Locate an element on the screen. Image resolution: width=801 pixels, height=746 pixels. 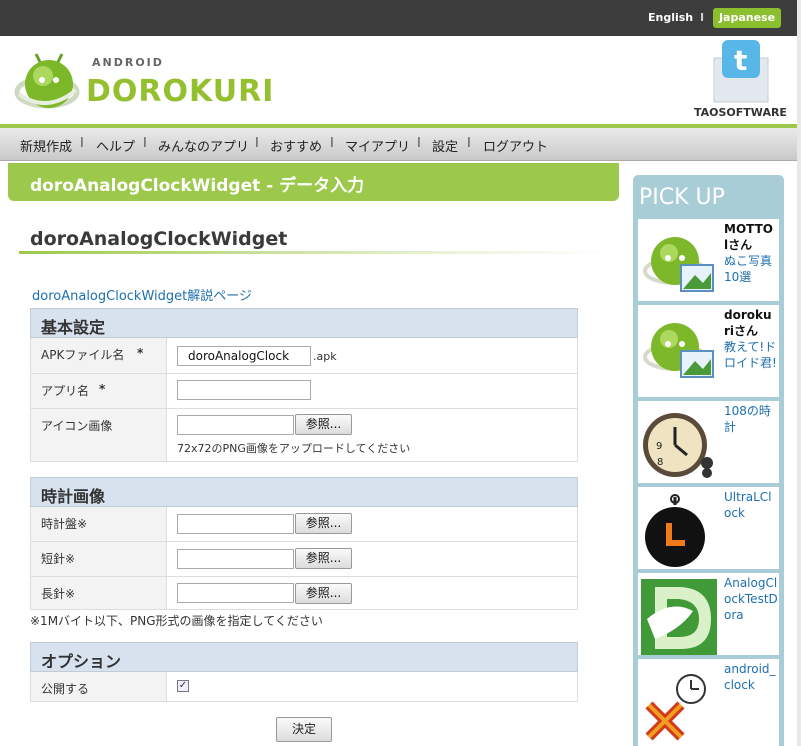
short-hand-file-input is located at coordinates (235, 559).